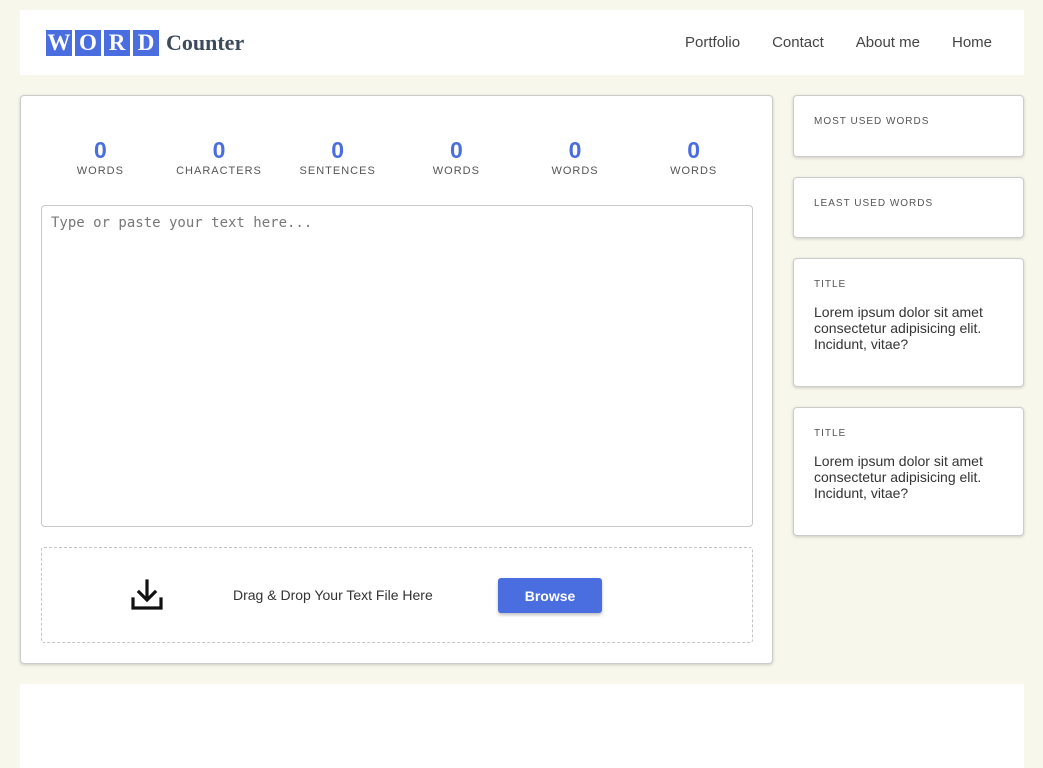 The height and width of the screenshot is (768, 1043). I want to click on nav-link-about-me: About me, so click(888, 42).